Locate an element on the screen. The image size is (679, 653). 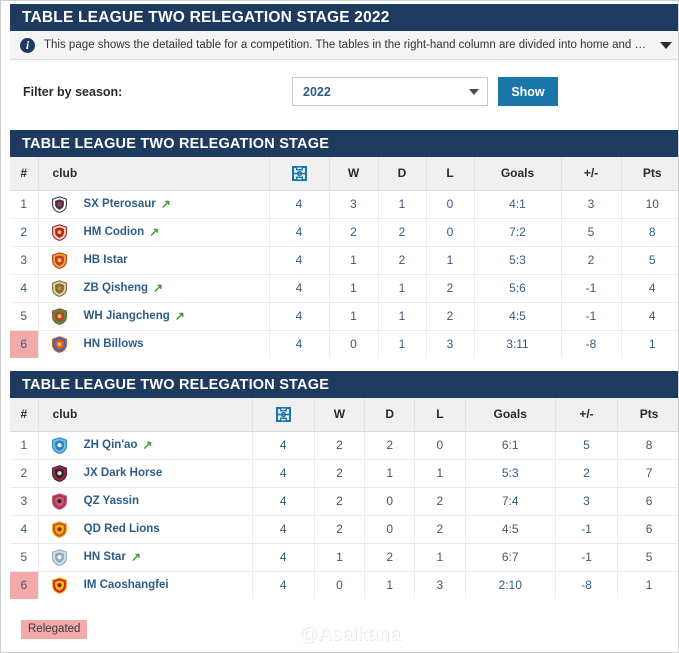
club-link: HN Star is located at coordinates (105, 557).